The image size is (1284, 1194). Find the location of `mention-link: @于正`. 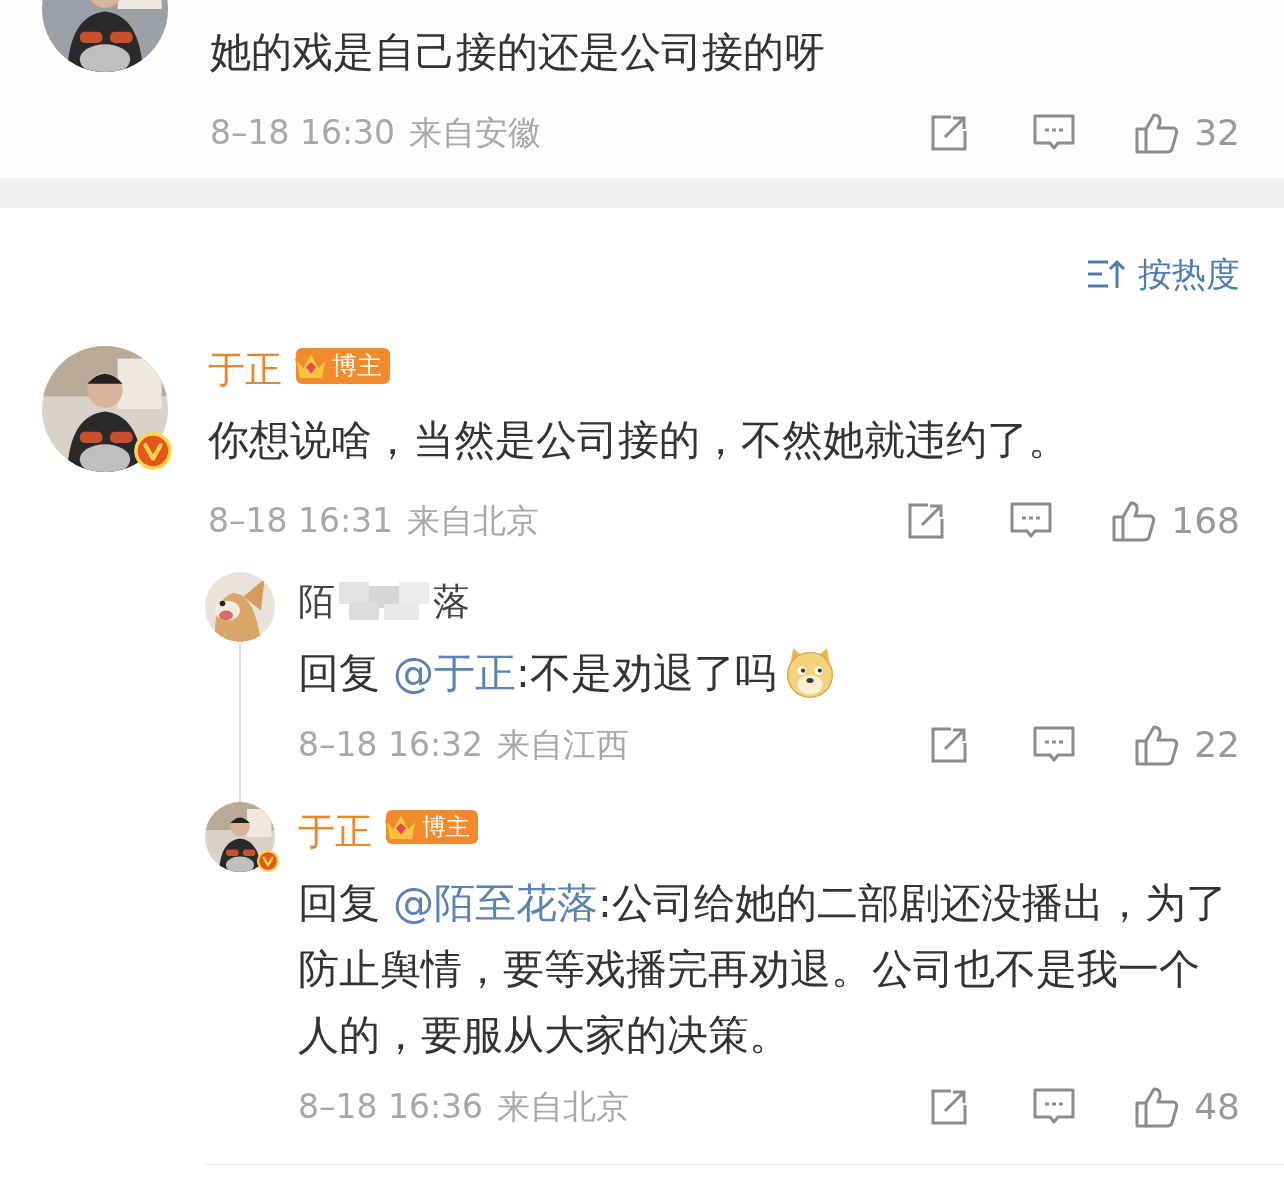

mention-link: @于正 is located at coordinates (455, 672).